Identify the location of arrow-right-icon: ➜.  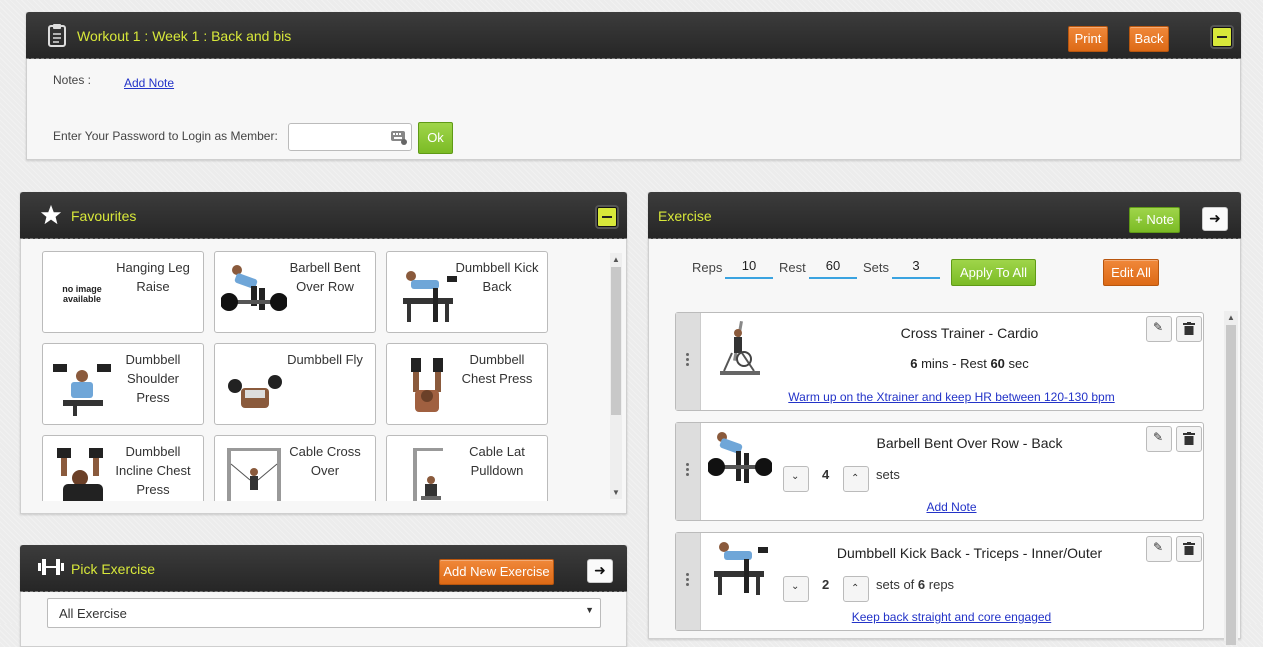
(600, 570).